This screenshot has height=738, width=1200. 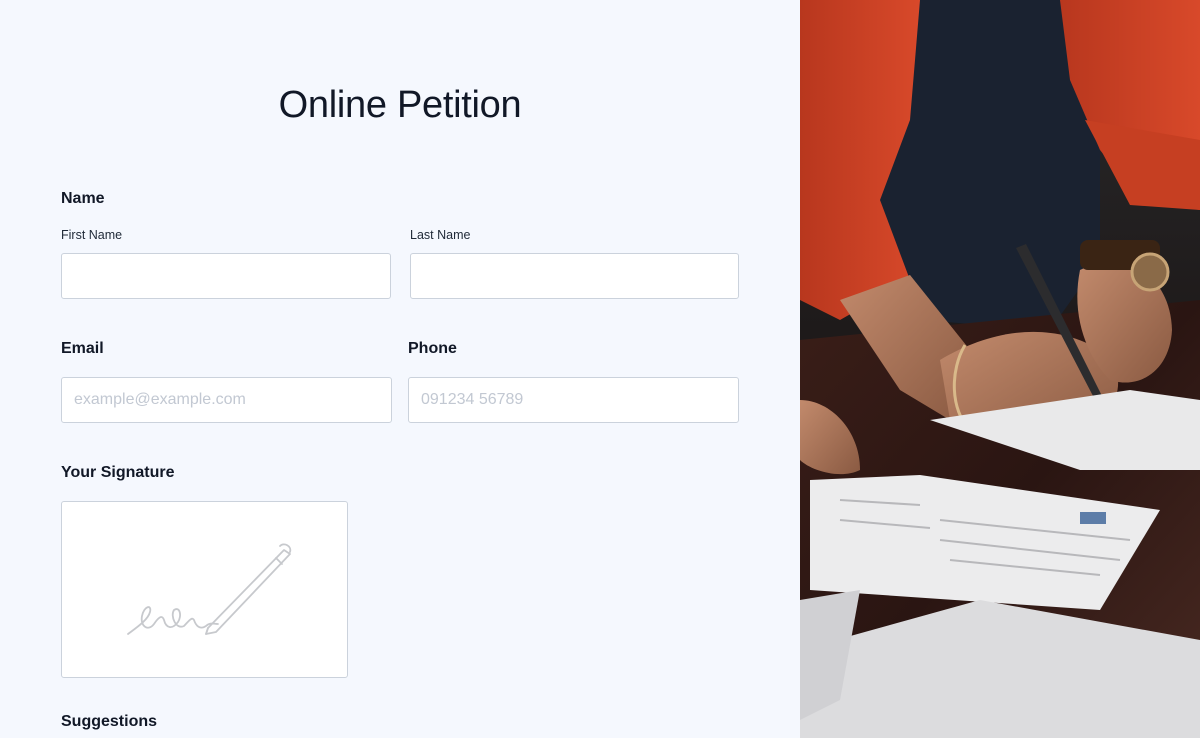 I want to click on phone-field, so click(x=573, y=400).